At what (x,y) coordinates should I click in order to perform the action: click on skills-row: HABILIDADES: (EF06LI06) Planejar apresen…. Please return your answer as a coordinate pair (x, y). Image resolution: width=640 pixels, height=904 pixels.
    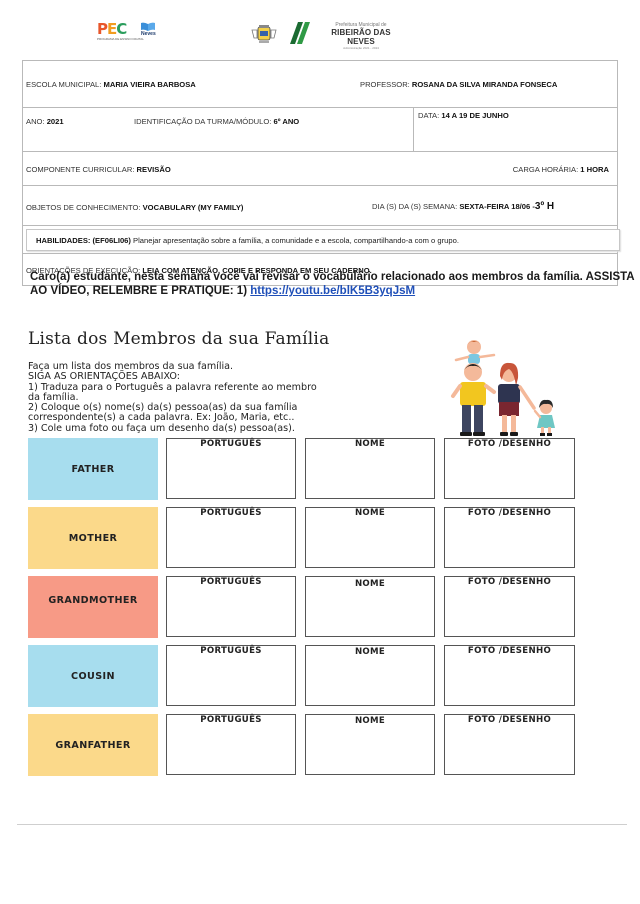
    Looking at the image, I should click on (321, 240).